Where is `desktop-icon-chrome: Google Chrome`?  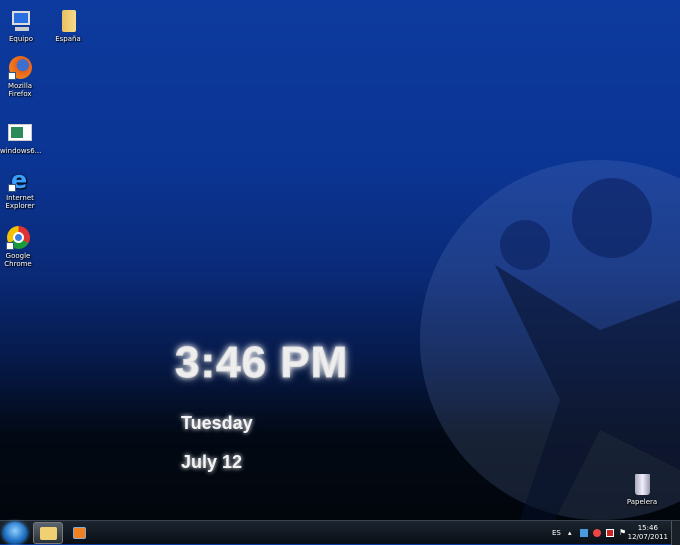
desktop-icon-chrome: Google Chrome is located at coordinates (19, 247).